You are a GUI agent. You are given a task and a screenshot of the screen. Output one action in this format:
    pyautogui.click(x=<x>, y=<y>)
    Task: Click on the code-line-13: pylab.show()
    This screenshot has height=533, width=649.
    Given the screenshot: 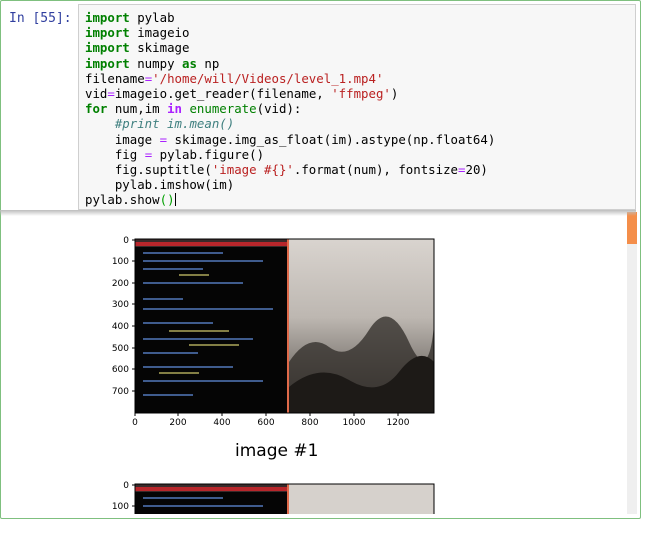 What is the action you would take?
    pyautogui.click(x=130, y=200)
    